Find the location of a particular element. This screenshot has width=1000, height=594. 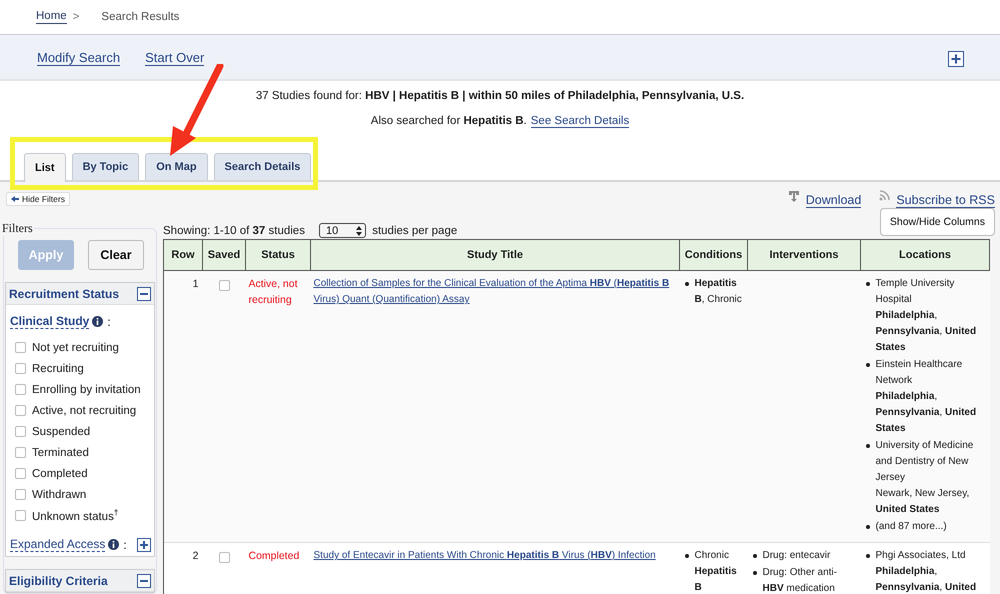

column-header: Interventions is located at coordinates (804, 255).